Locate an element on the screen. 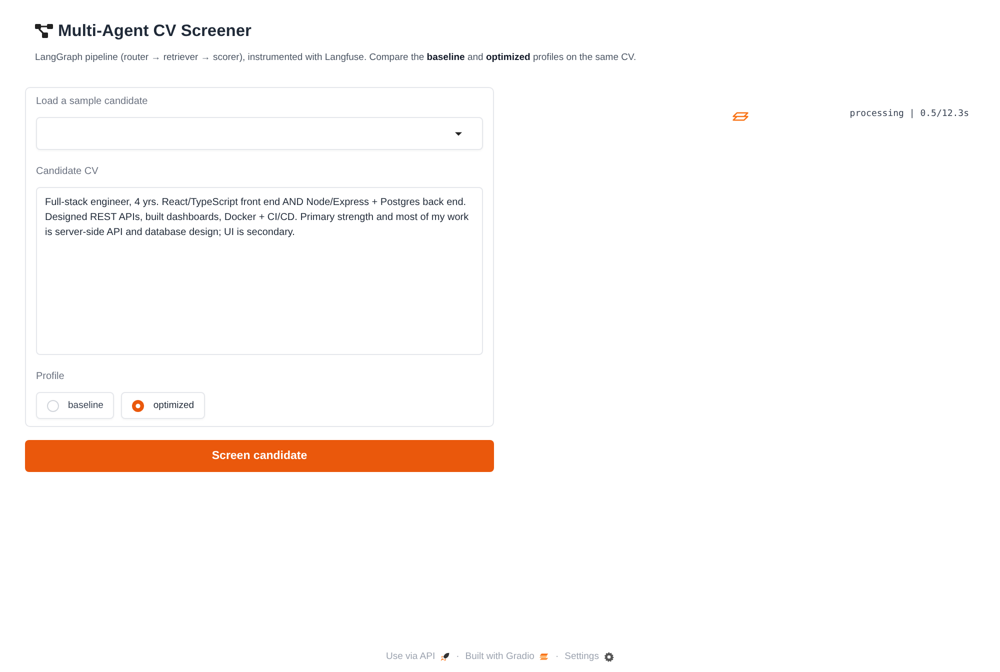 Image resolution: width=1000 pixels, height=672 pixels. layers-logo-icon is located at coordinates (544, 657).